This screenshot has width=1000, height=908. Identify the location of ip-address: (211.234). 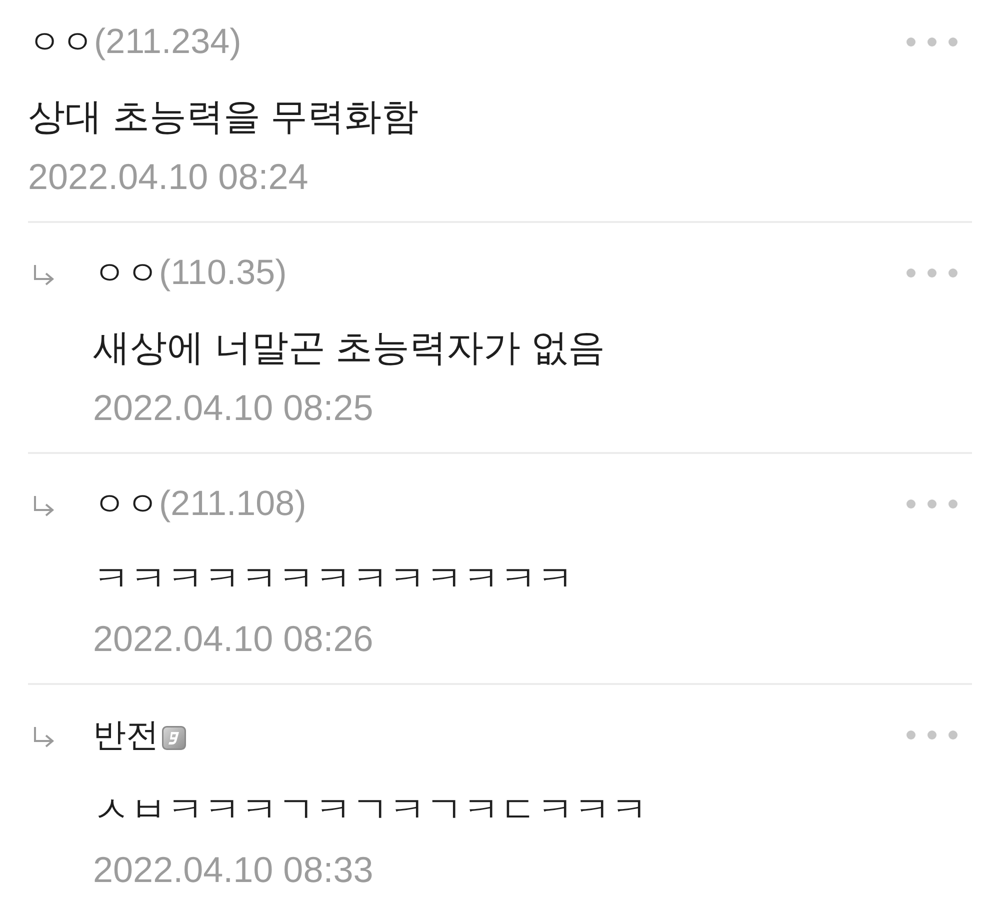
(168, 42).